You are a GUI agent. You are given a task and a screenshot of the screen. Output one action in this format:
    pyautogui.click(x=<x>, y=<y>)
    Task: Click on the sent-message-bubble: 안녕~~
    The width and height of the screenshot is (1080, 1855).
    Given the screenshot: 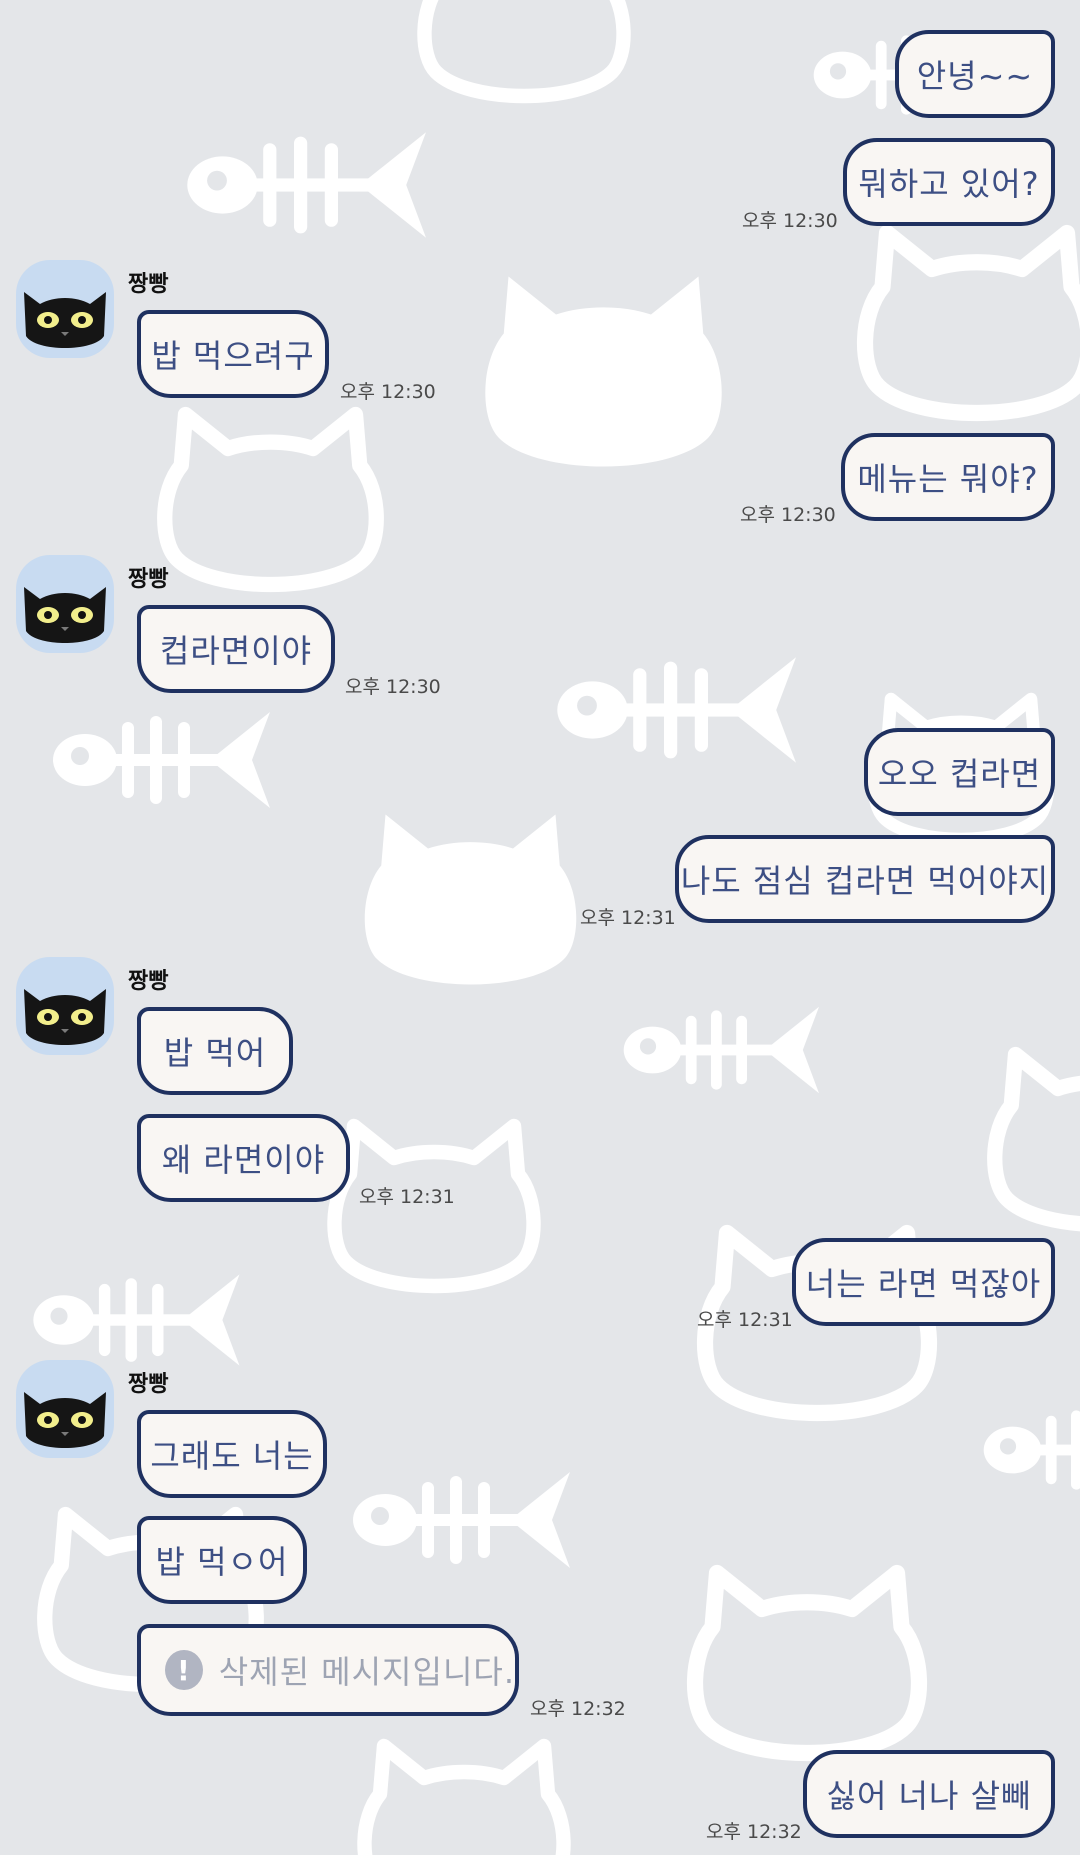 What is the action you would take?
    pyautogui.click(x=975, y=74)
    